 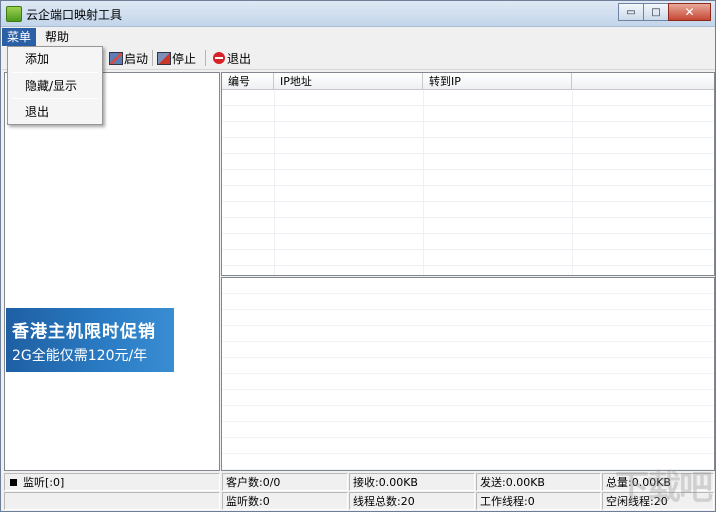 I want to click on status-listen-text: 监听[:0], so click(x=44, y=482).